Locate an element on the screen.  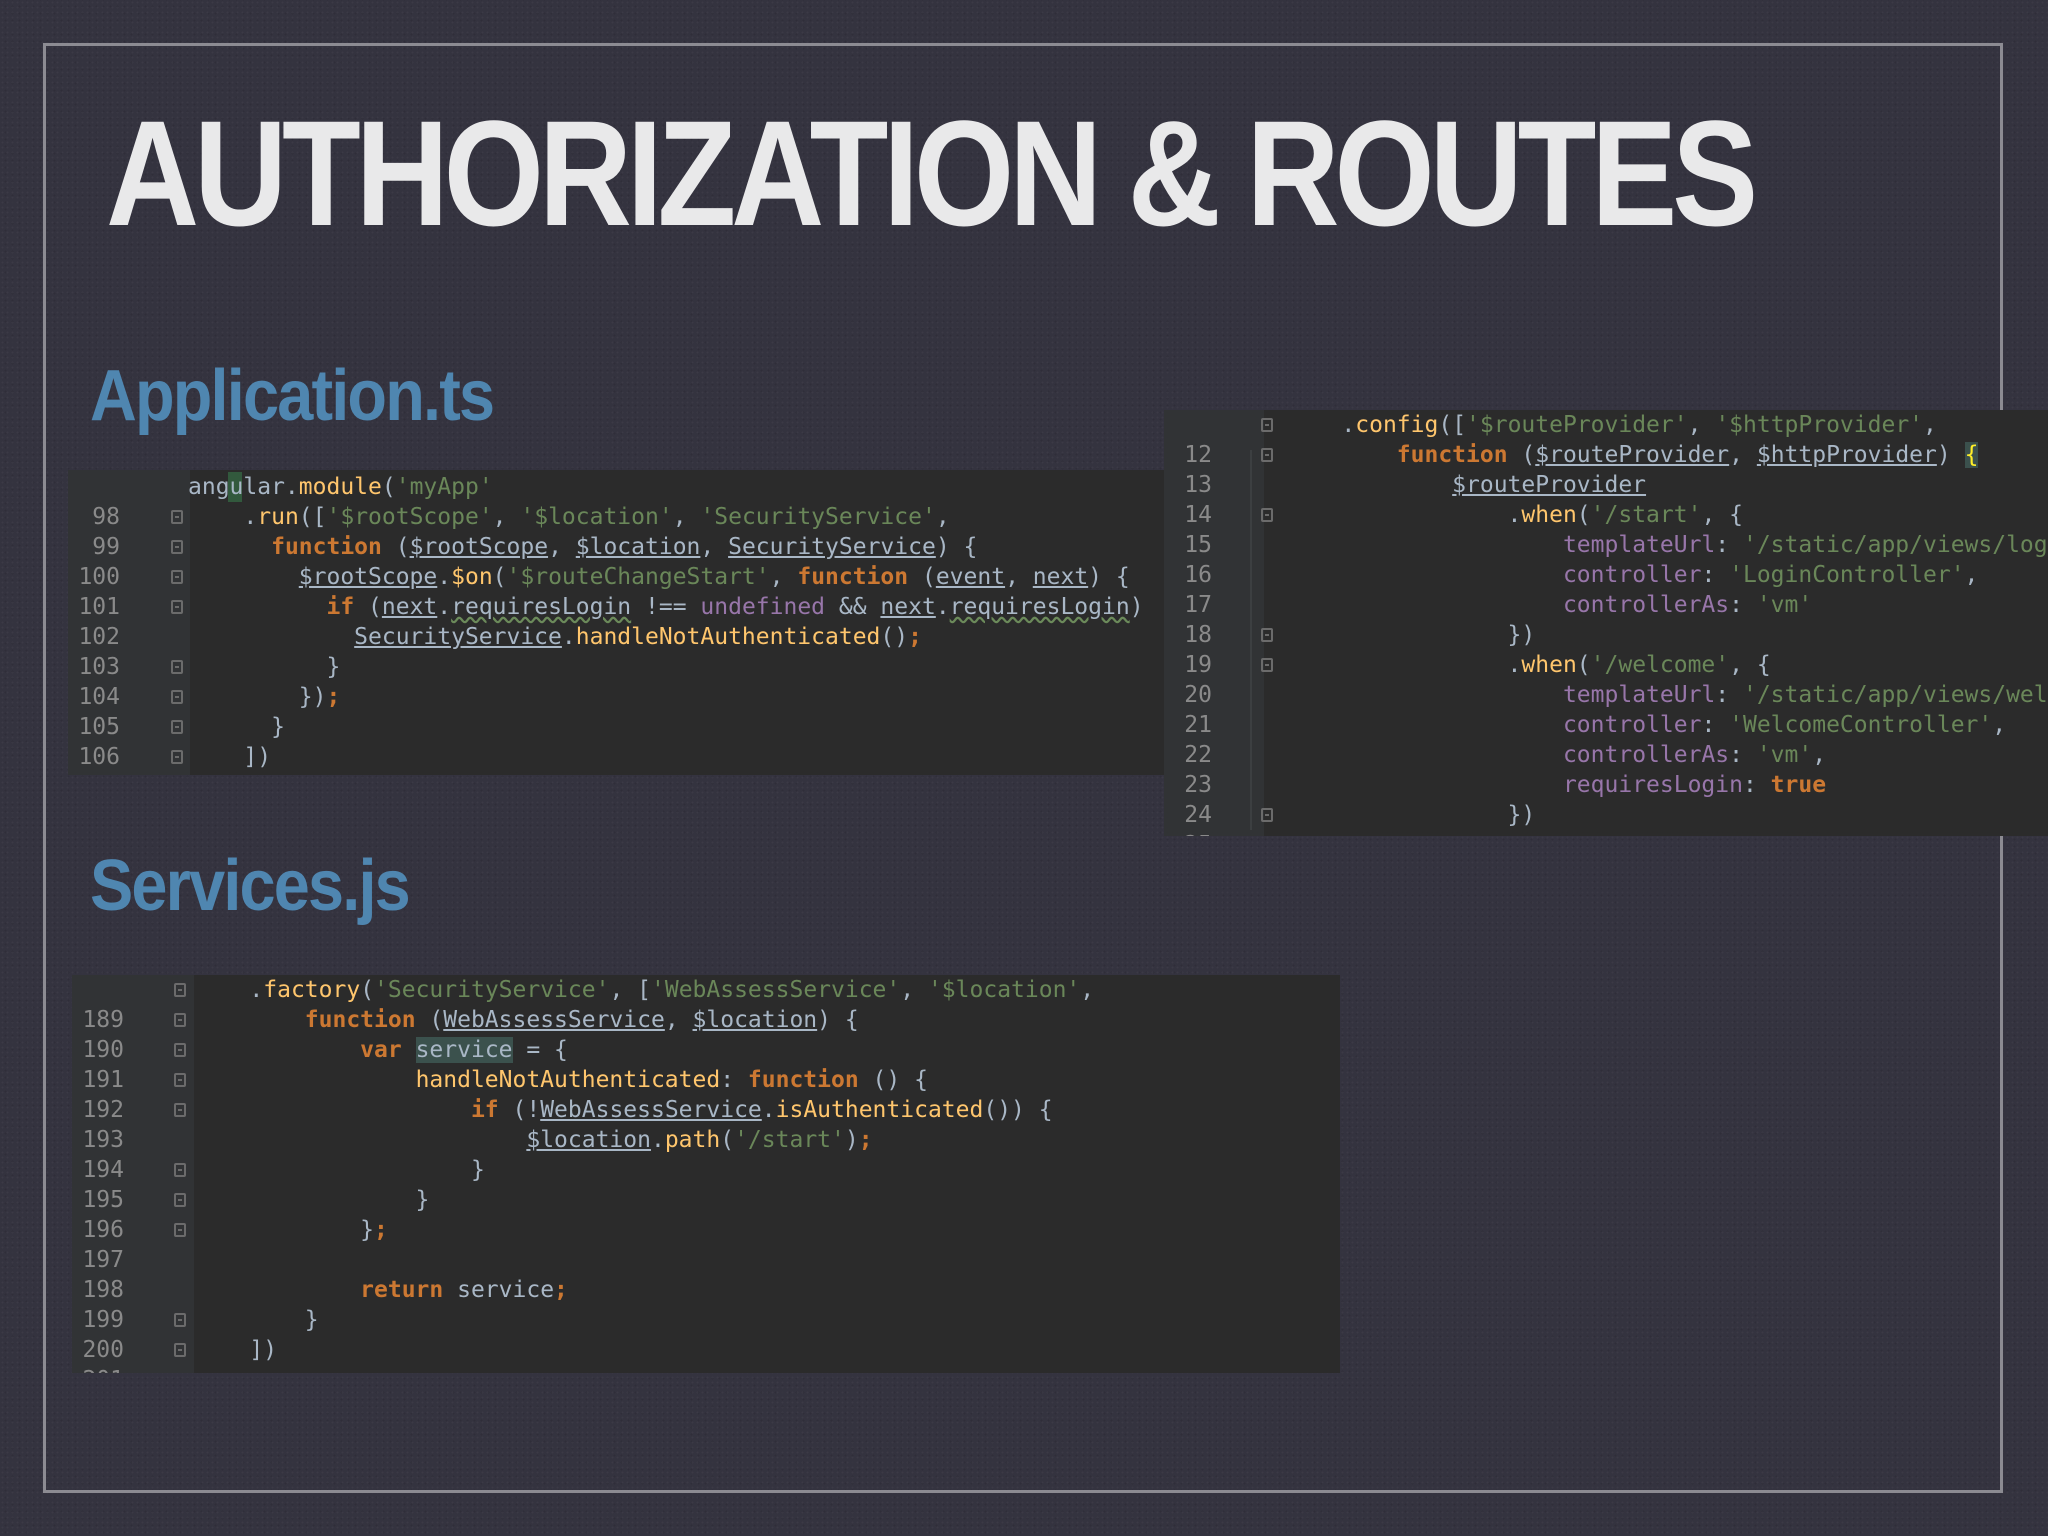
code-text: controllerAs: 'vm', is located at coordinates (1694, 755).